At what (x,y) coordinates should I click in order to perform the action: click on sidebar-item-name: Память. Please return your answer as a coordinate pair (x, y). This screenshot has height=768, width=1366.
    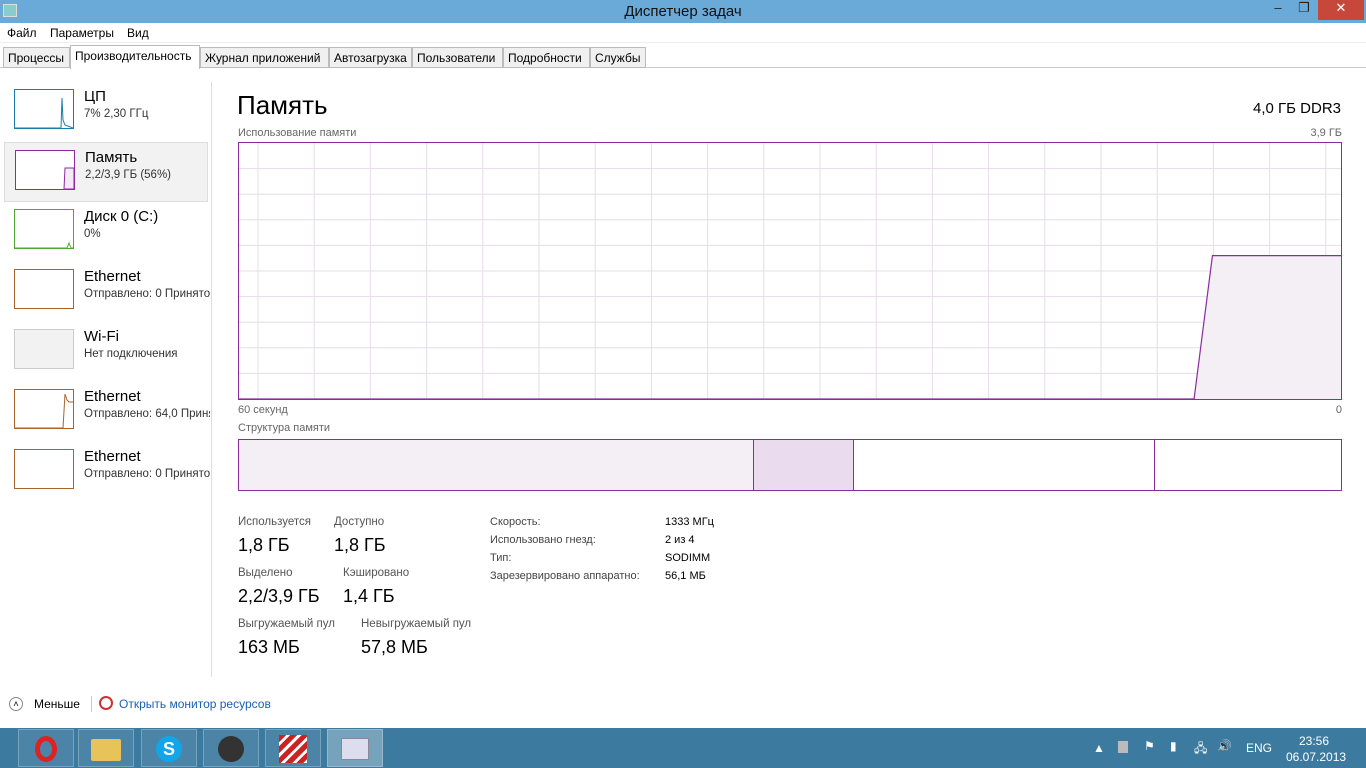
    Looking at the image, I should click on (111, 157).